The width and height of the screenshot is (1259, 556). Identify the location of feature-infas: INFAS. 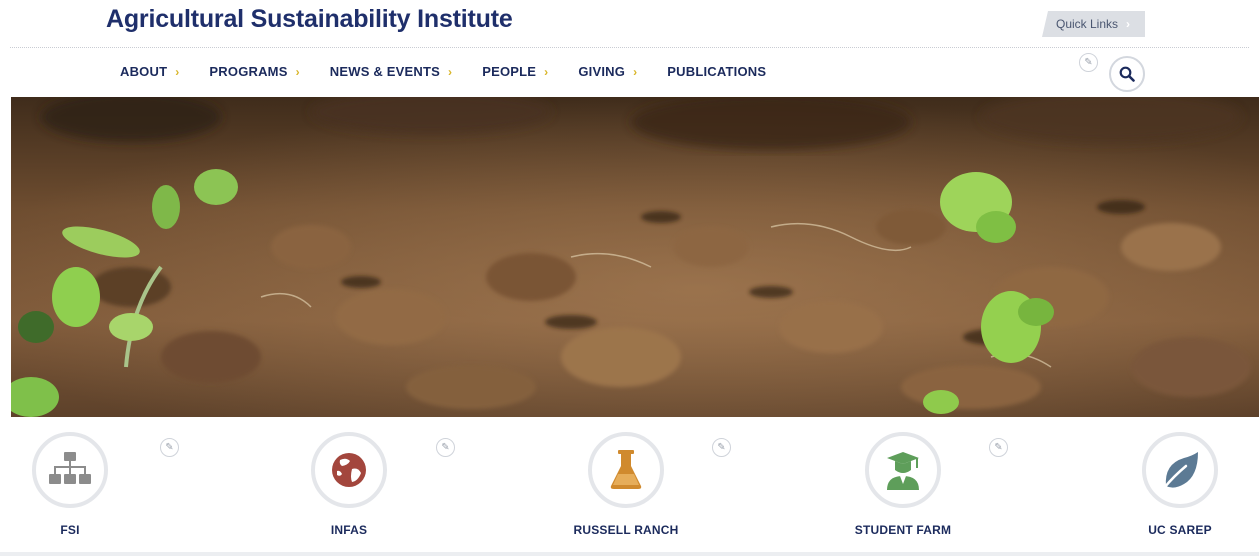
(349, 484).